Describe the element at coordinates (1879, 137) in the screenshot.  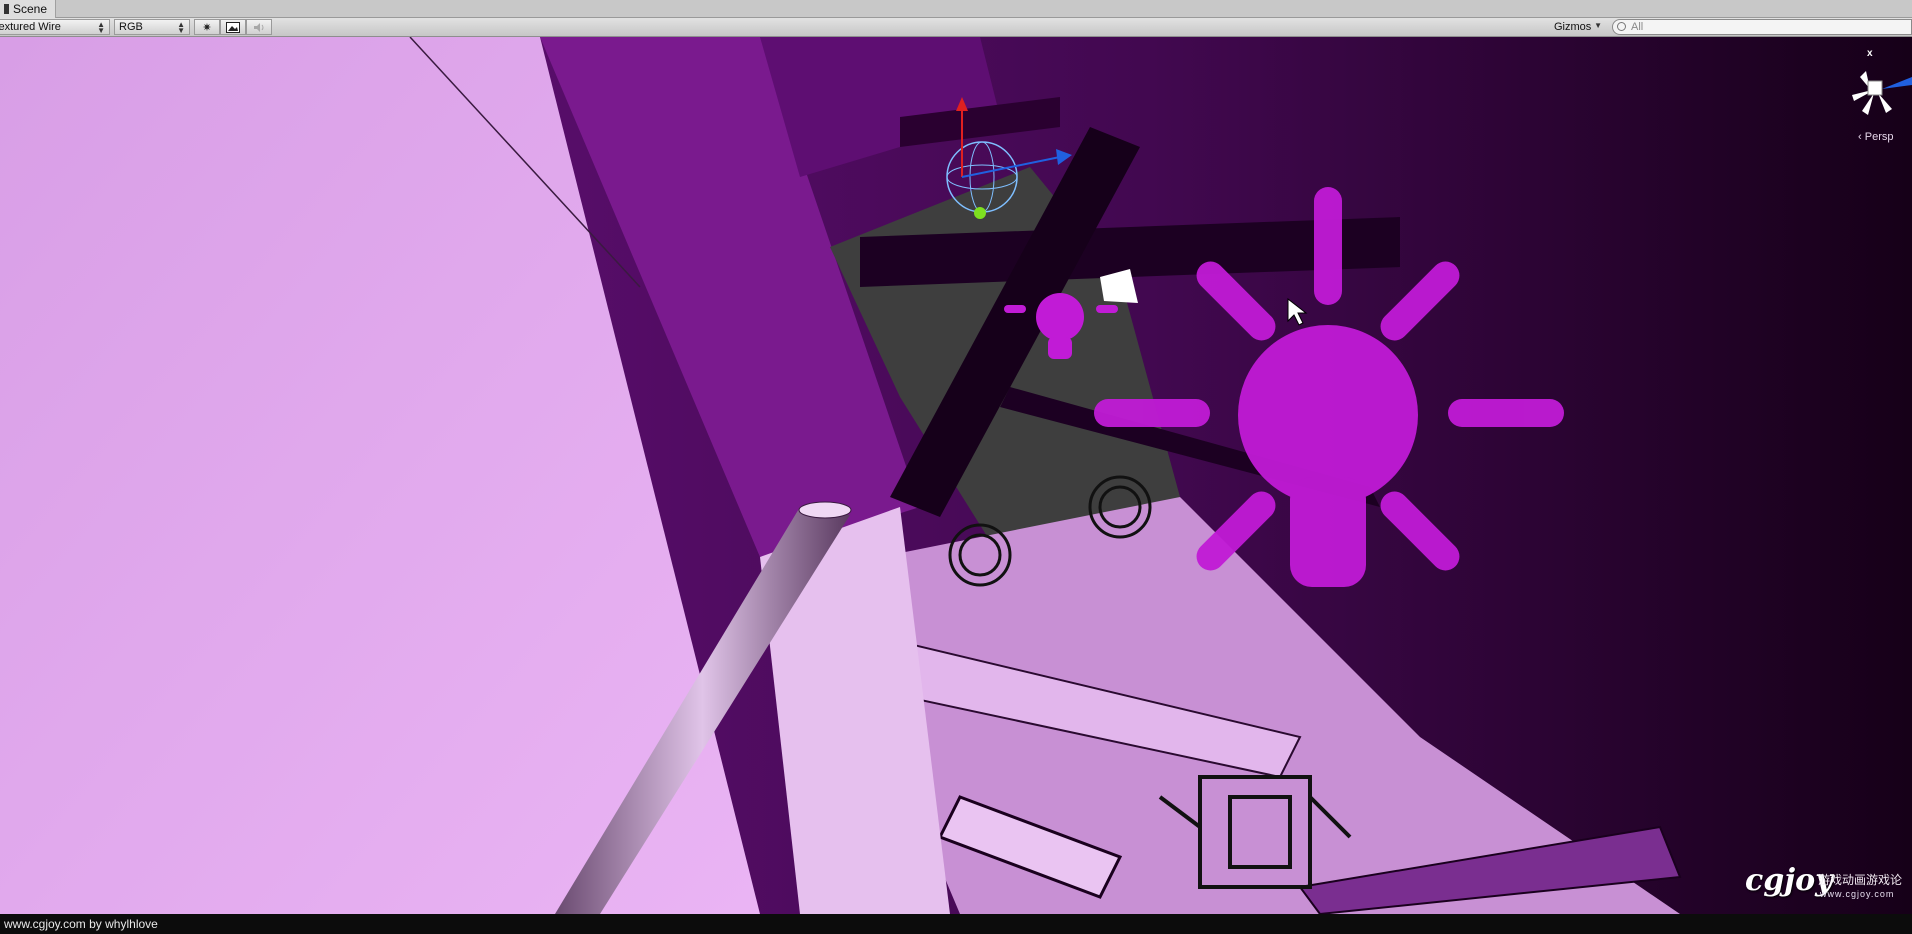
I see `projection-label: Persp` at that location.